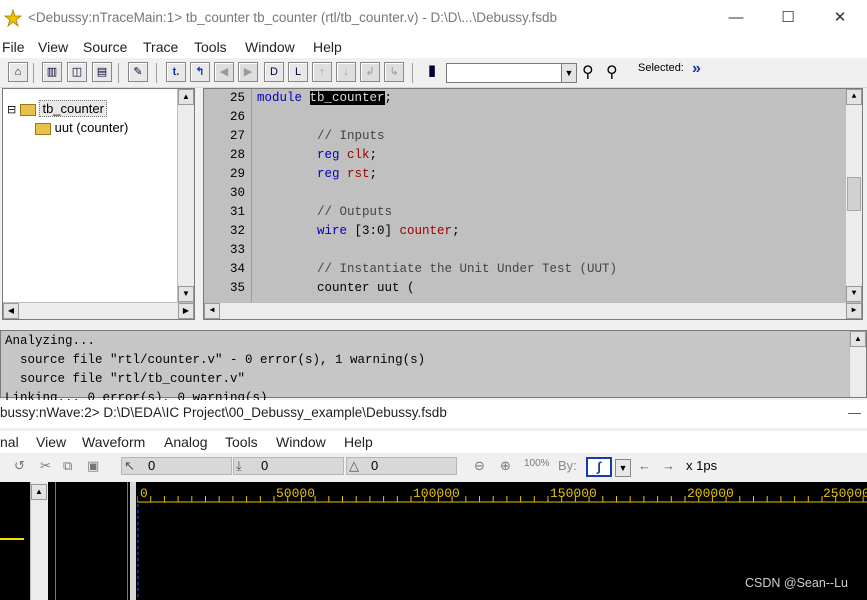 The height and width of the screenshot is (600, 867). I want to click on maximize-button: ☐, so click(788, 18).